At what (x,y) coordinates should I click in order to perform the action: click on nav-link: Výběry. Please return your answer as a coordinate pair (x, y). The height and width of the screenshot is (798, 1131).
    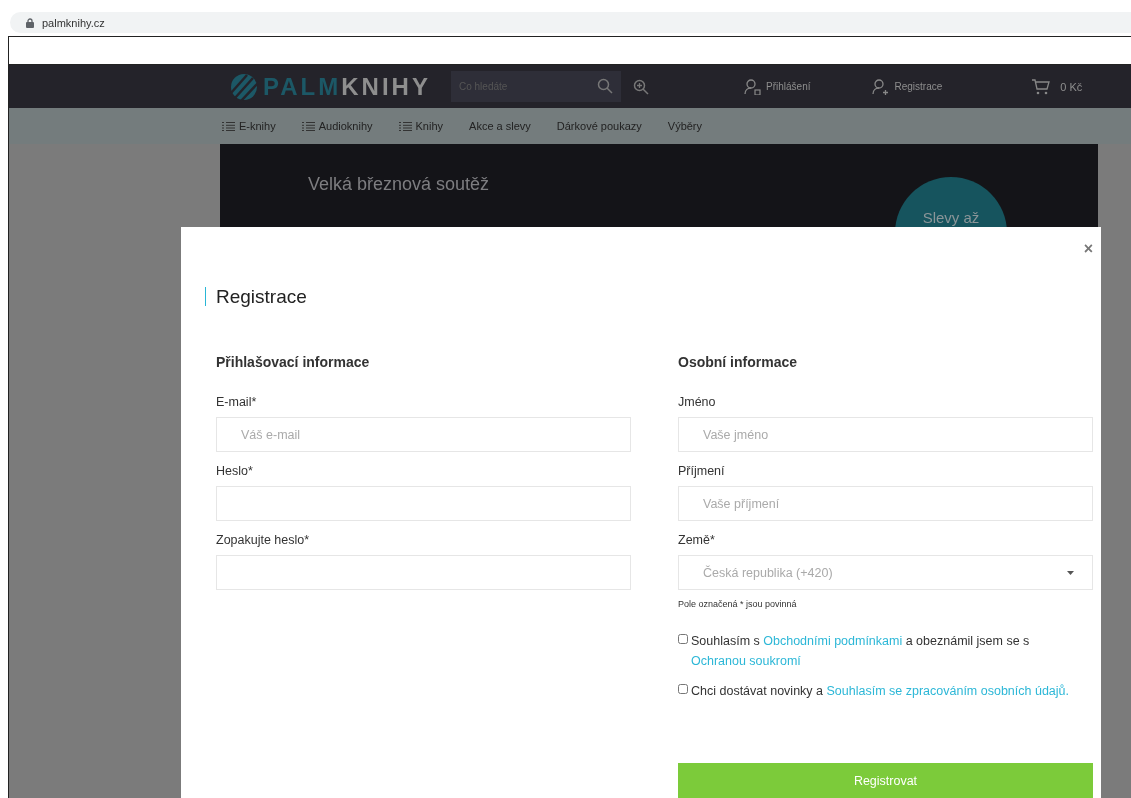
    Looking at the image, I should click on (685, 126).